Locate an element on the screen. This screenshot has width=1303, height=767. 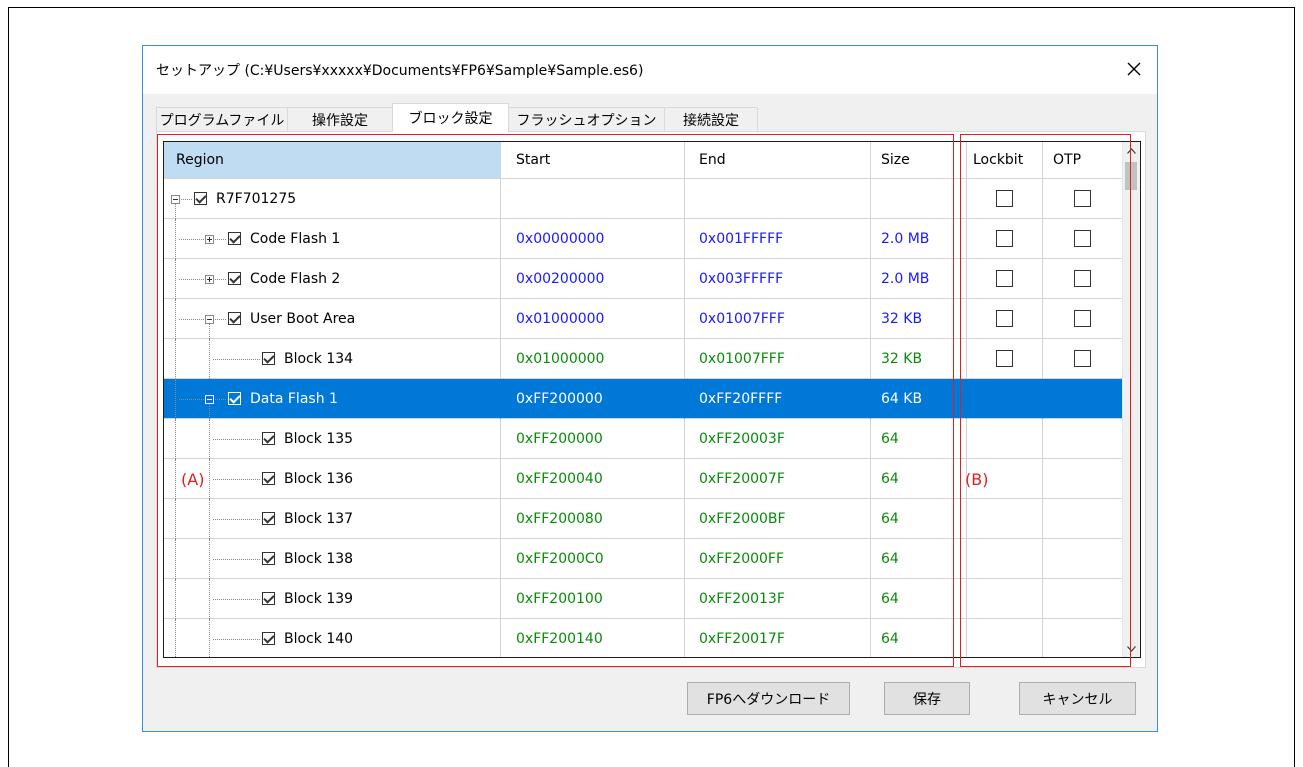
cell-size: 64 KB is located at coordinates (919, 399).